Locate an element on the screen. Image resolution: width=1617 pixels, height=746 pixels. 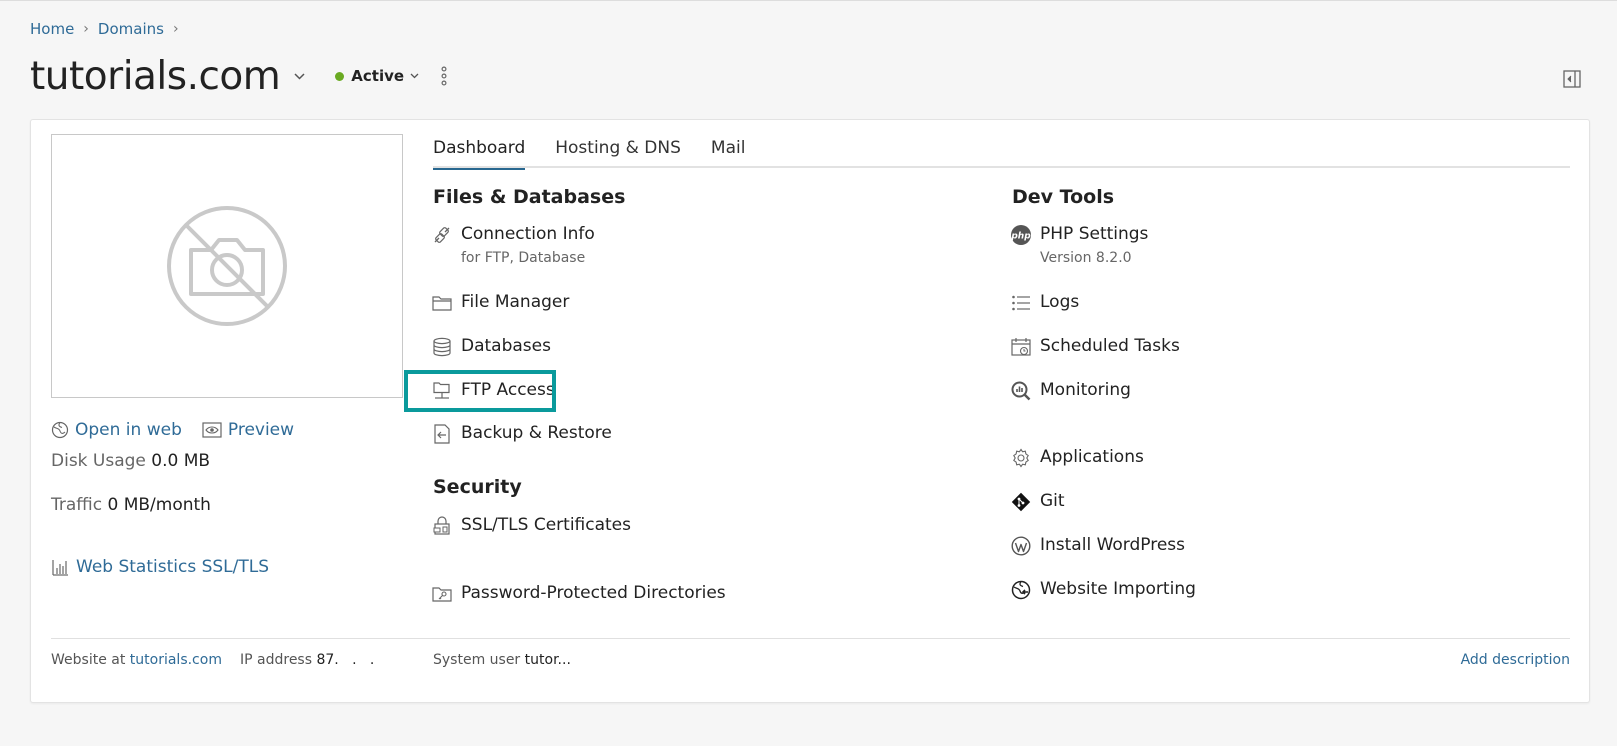
breadcrumb: Home › Domains › is located at coordinates (109, 29).